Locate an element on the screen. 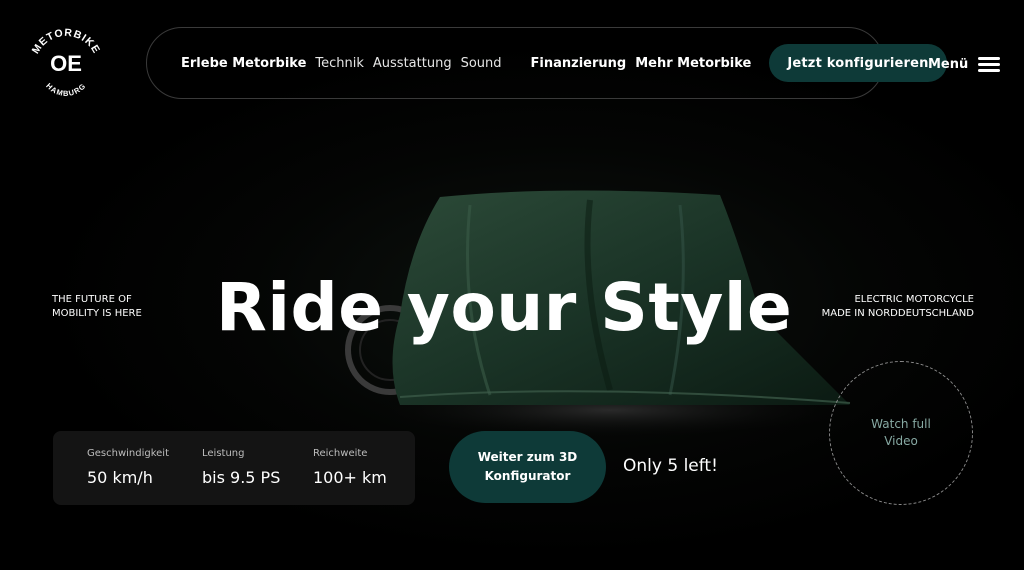 This screenshot has width=1024, height=570. tagline-right-line-1: ELECTRIC MOTORCYCLE is located at coordinates (914, 299).